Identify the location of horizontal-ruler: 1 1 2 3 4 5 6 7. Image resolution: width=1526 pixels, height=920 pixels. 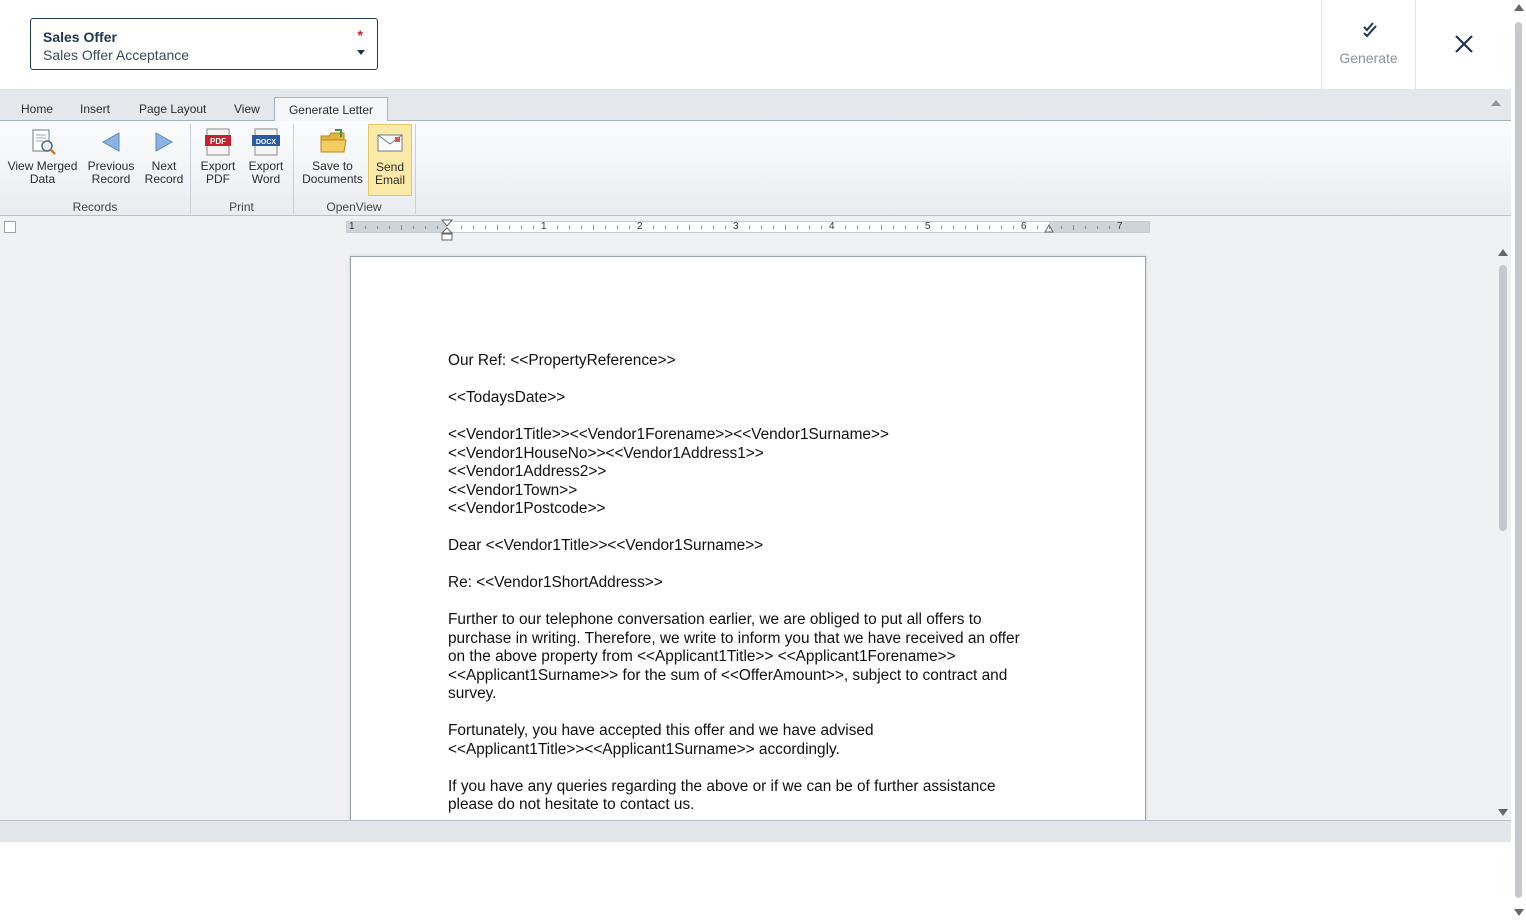
(748, 230).